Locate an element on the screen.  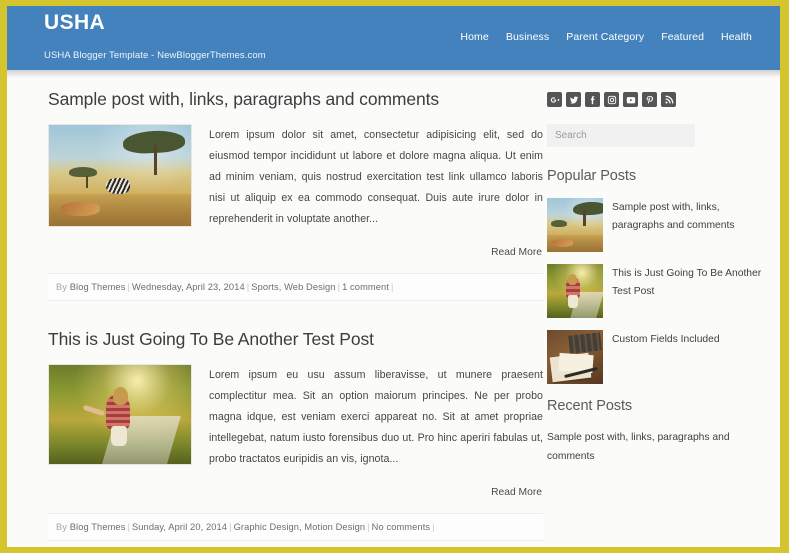
site-title: USHA is located at coordinates (75, 22).